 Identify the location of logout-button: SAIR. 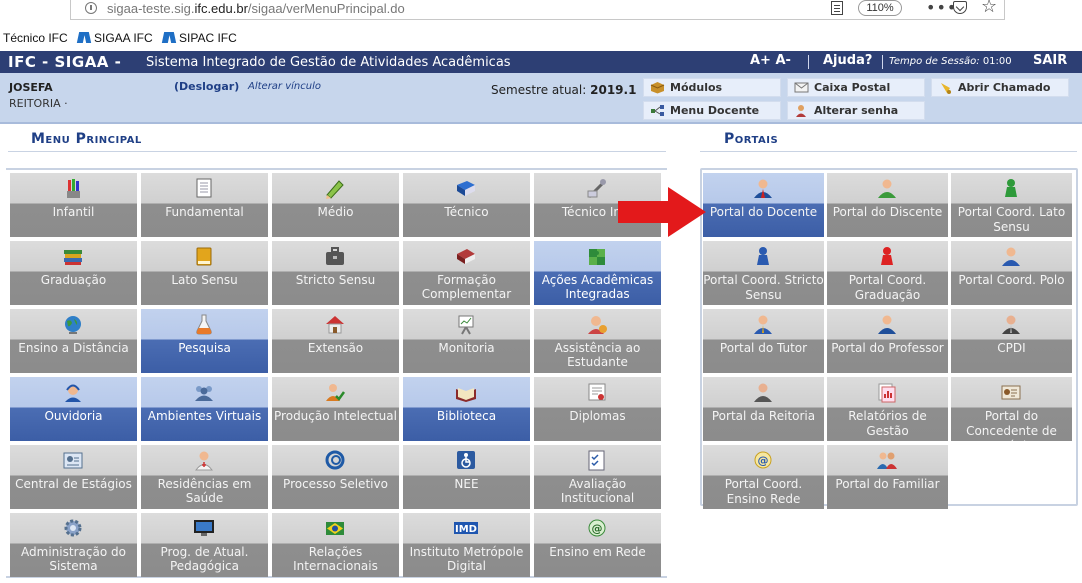
(1050, 60).